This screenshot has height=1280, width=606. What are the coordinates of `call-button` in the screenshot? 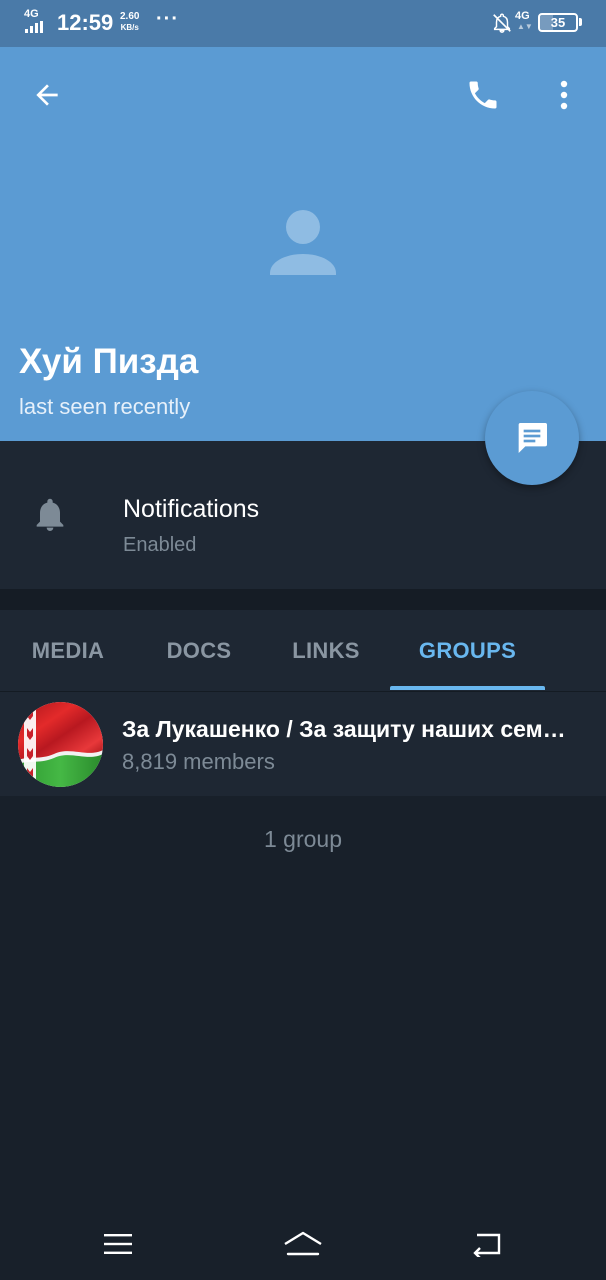 It's located at (483, 95).